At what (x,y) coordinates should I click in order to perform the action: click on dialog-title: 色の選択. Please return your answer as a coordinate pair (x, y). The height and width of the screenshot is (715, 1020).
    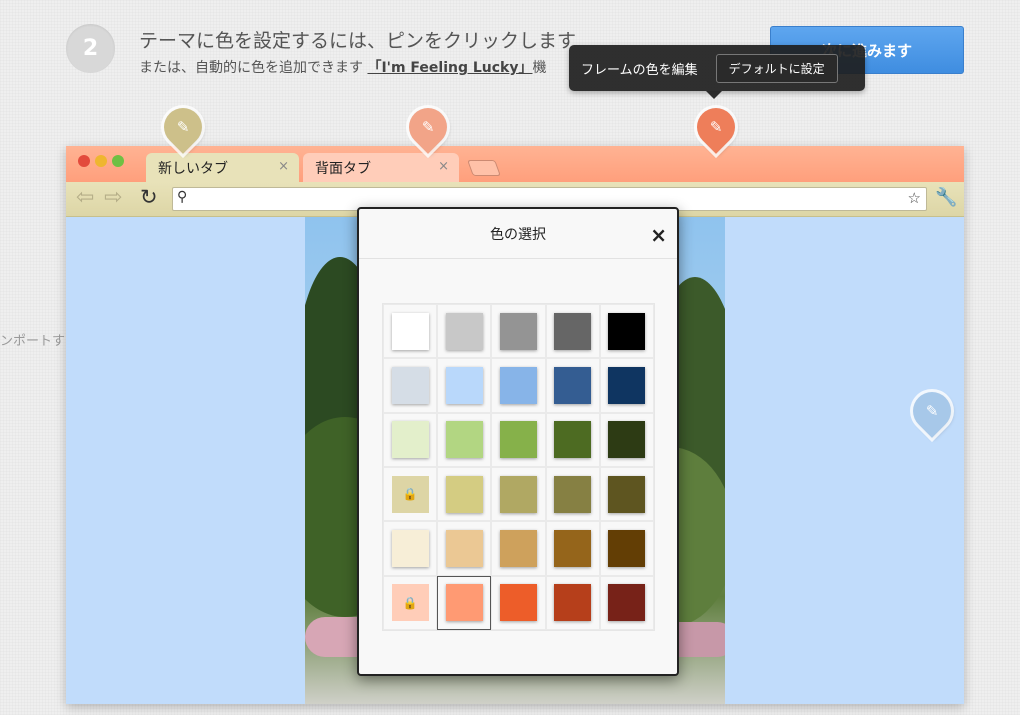
    Looking at the image, I should click on (518, 234).